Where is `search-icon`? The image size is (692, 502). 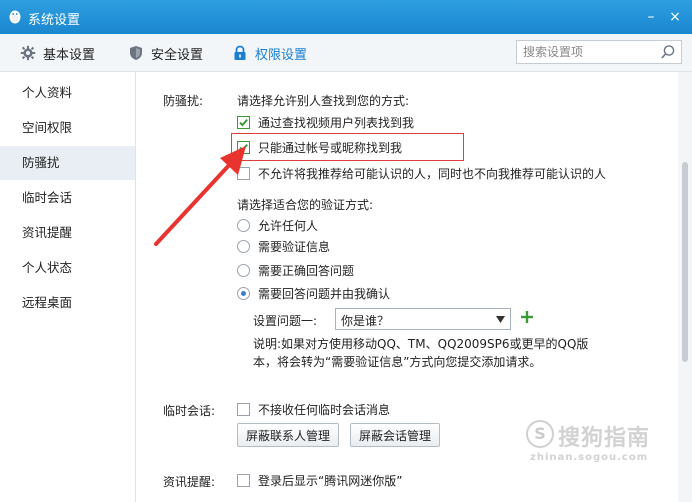 search-icon is located at coordinates (668, 52).